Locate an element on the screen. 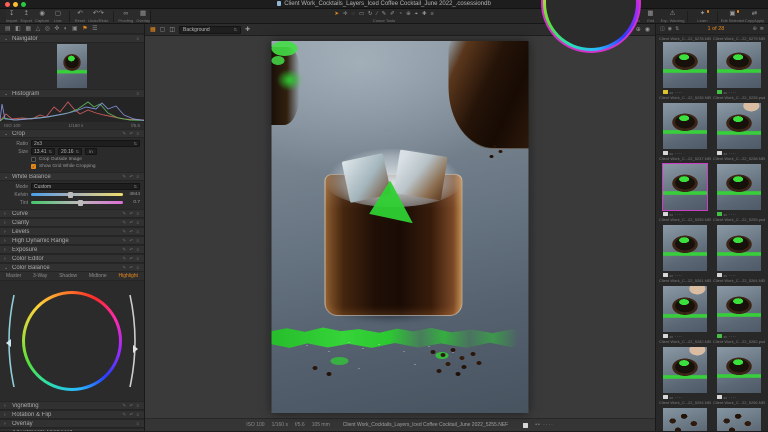  thumbnail-cell: •• ···· Client Work_C...22_5235.NEF is located at coordinates (685, 71).